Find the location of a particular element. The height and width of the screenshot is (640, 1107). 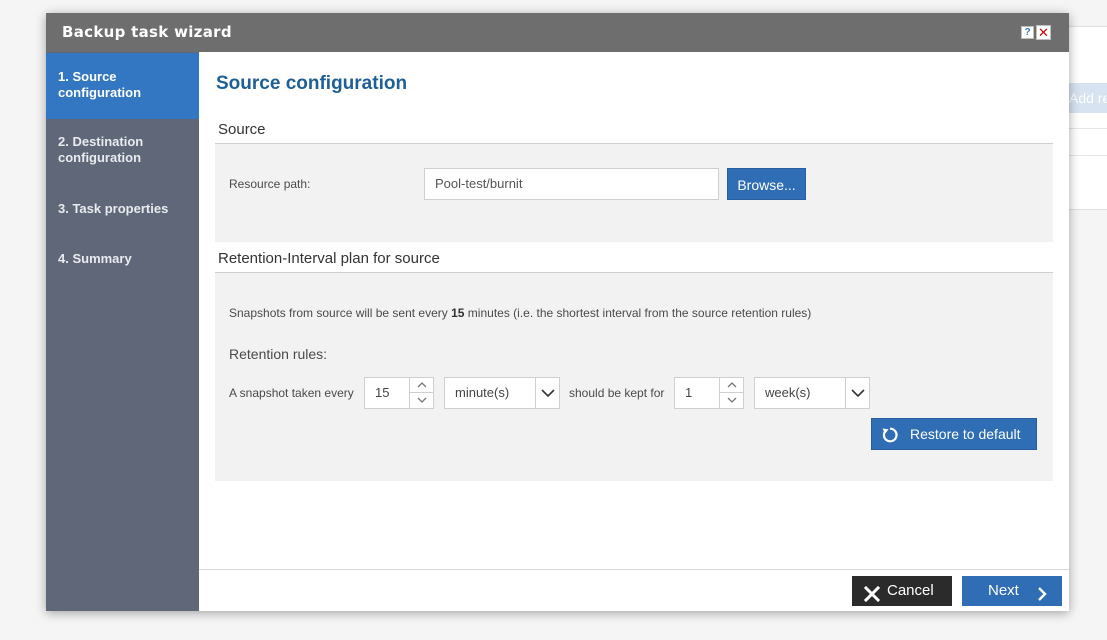

keep-unit-select: week(s) is located at coordinates (812, 393).